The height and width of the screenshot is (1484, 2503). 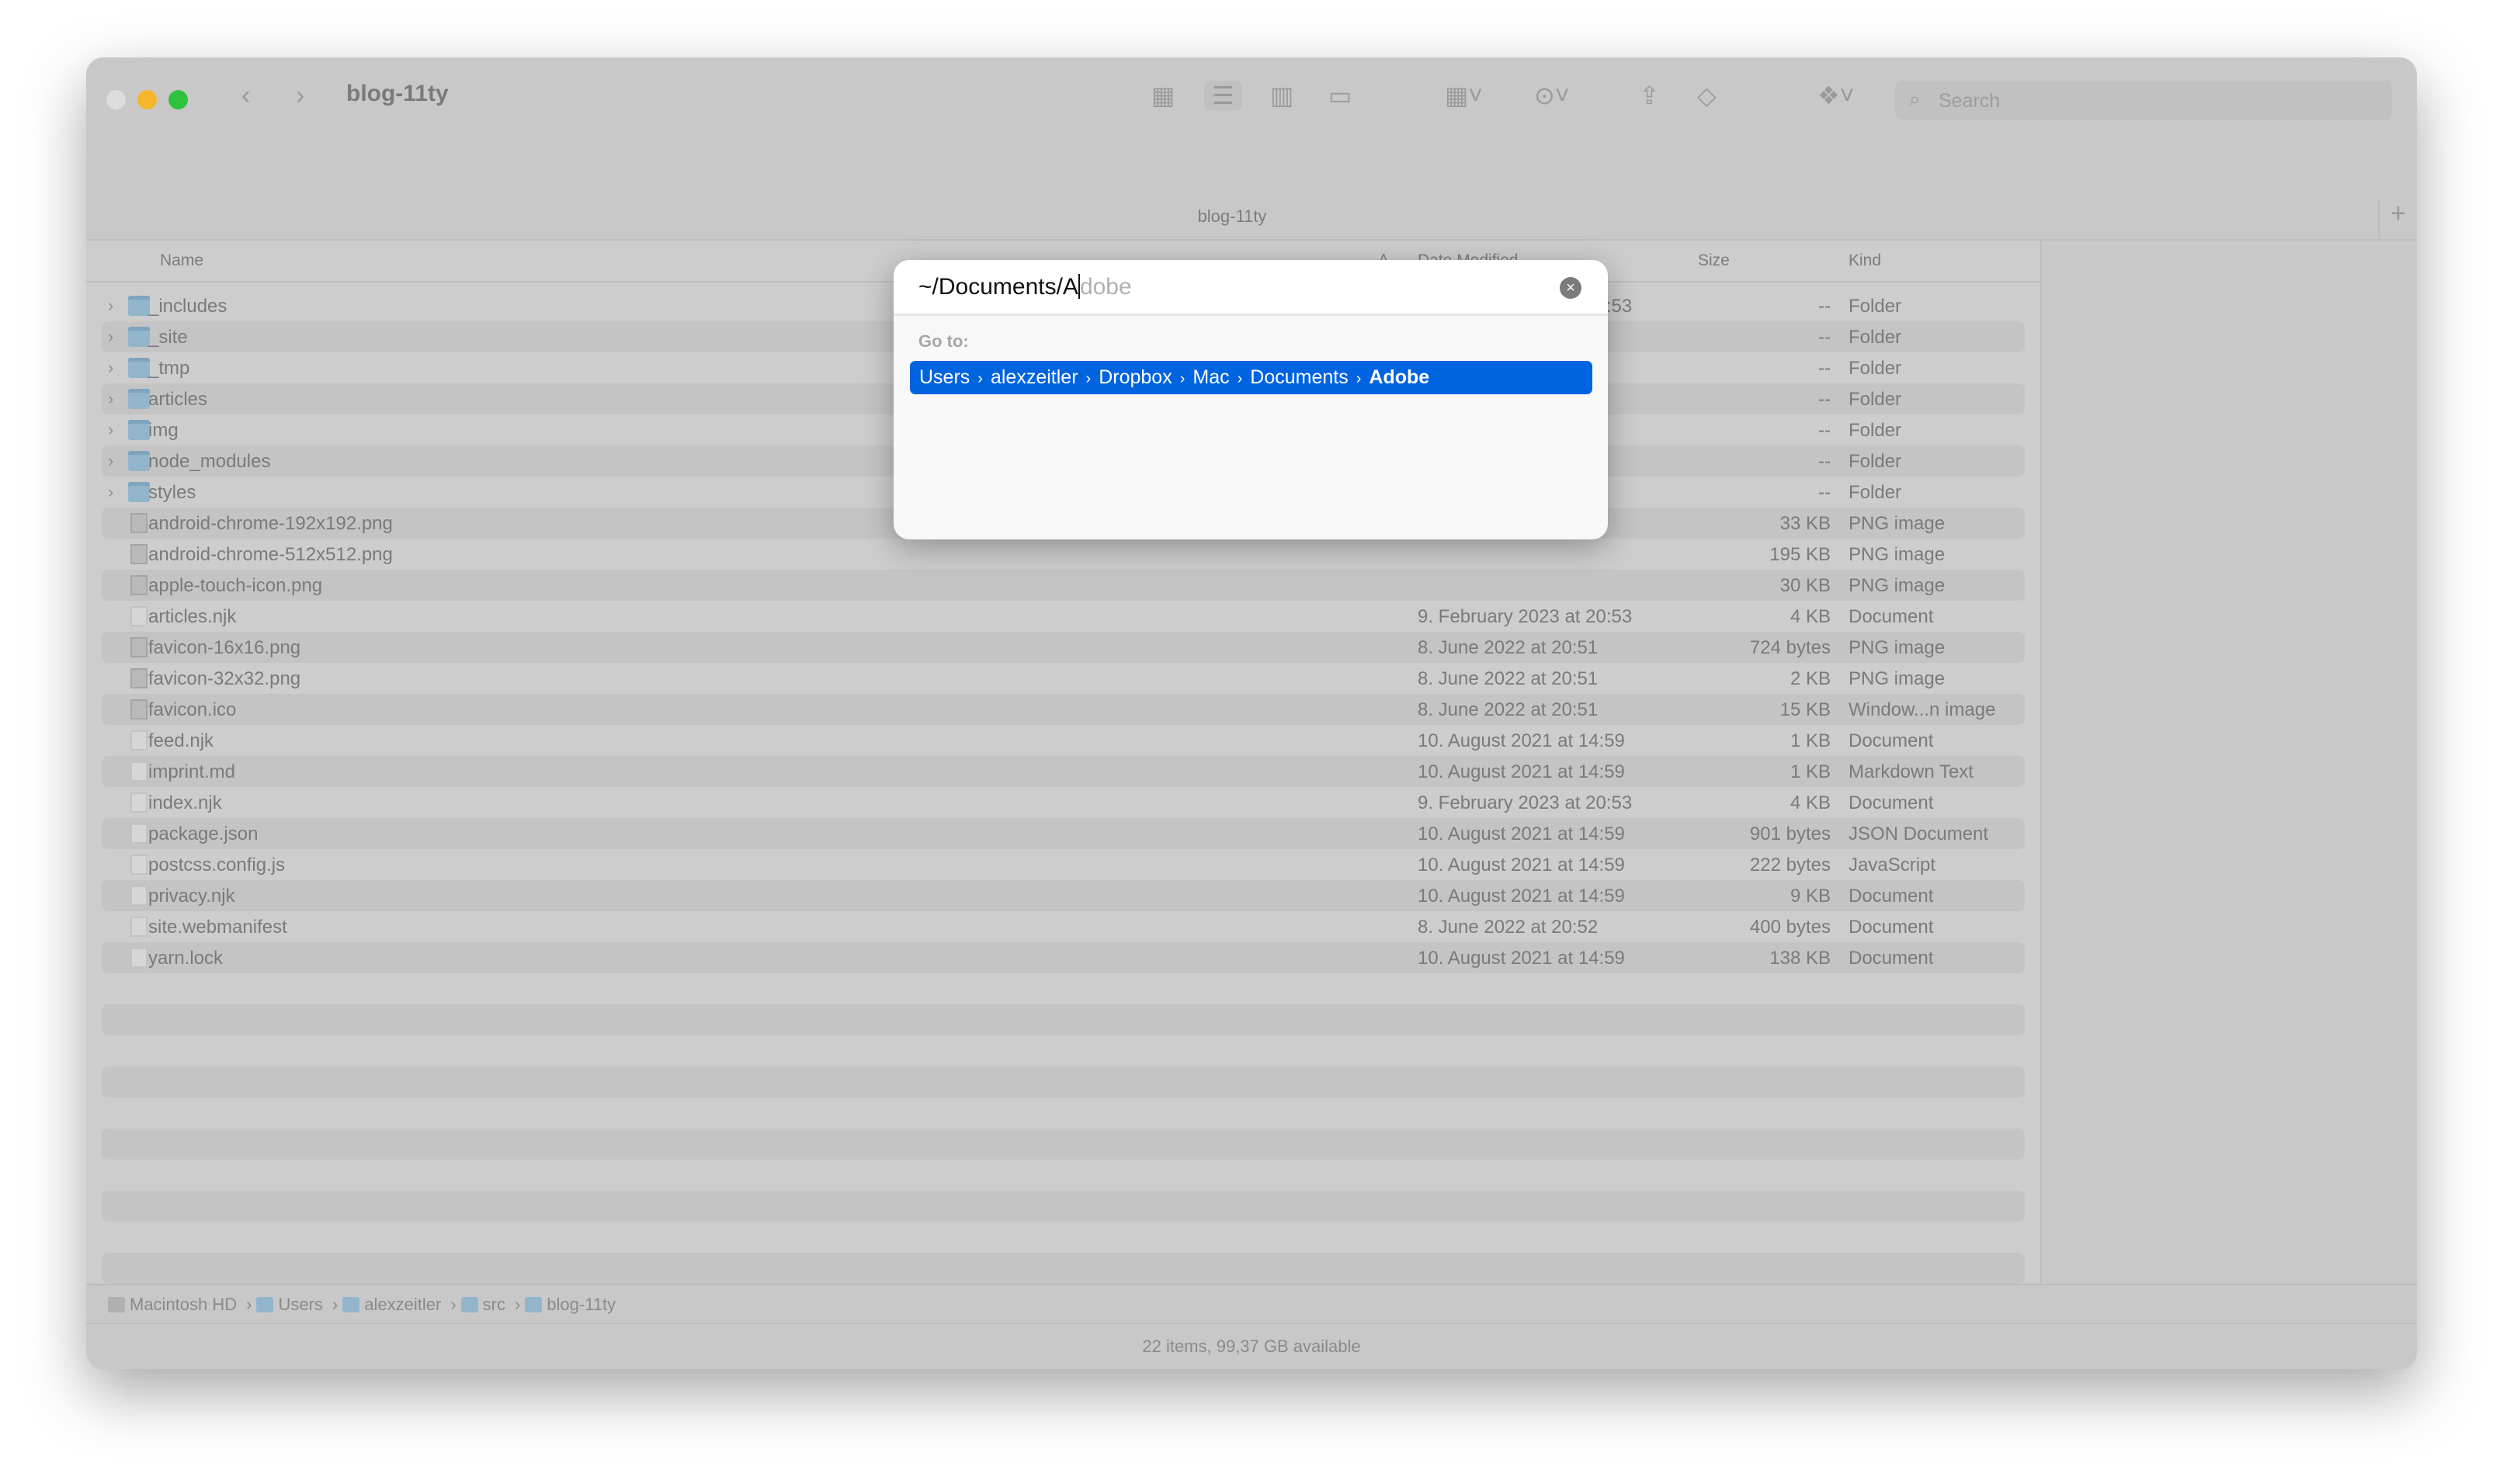 I want to click on file-name: articles.njk, so click(x=192, y=617).